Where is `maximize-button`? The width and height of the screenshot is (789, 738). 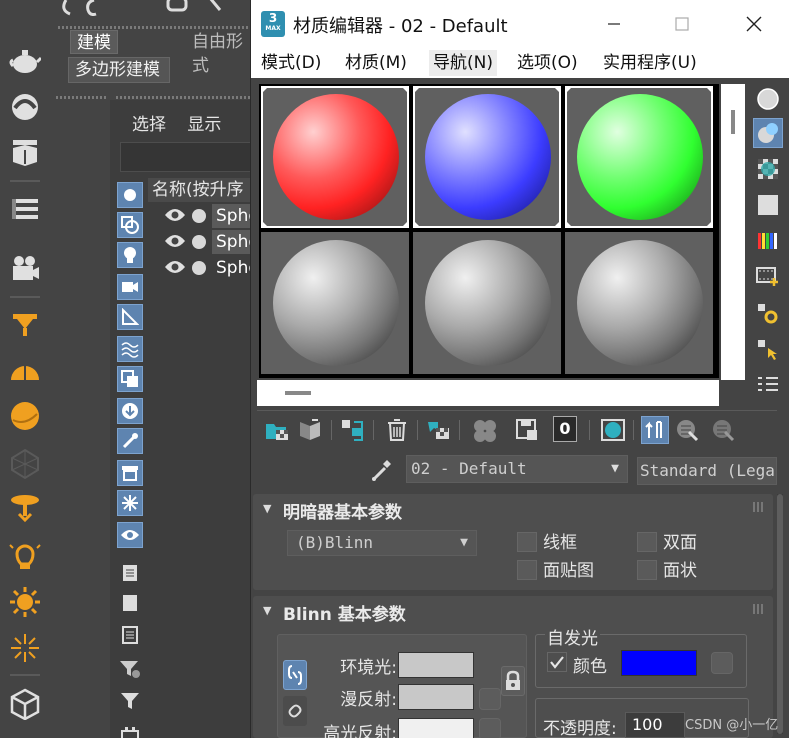 maximize-button is located at coordinates (682, 24).